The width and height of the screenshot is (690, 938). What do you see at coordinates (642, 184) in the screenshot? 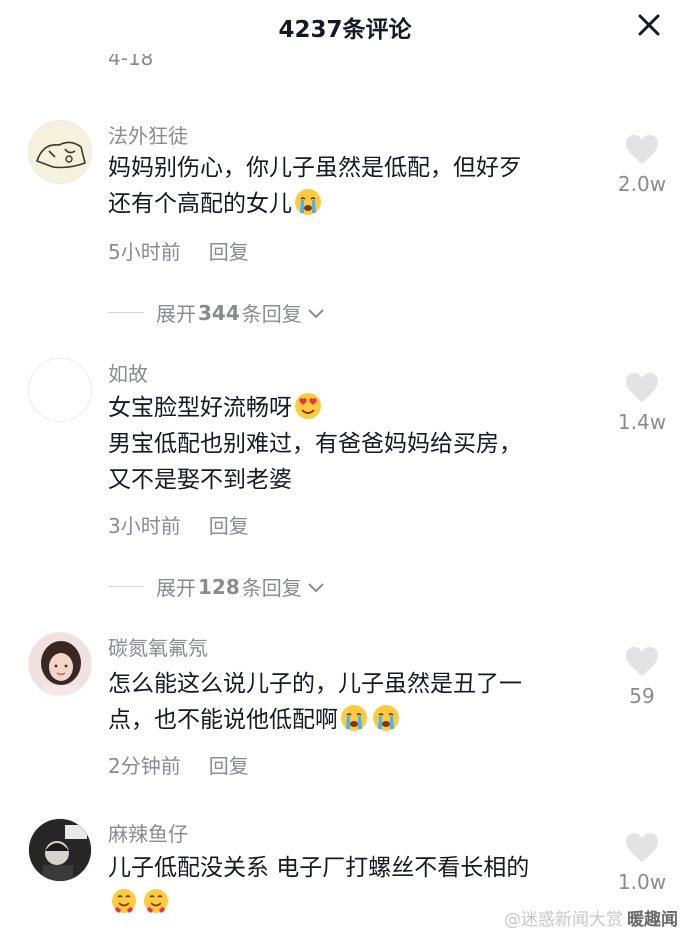
I see `like-count: 2.0w` at bounding box center [642, 184].